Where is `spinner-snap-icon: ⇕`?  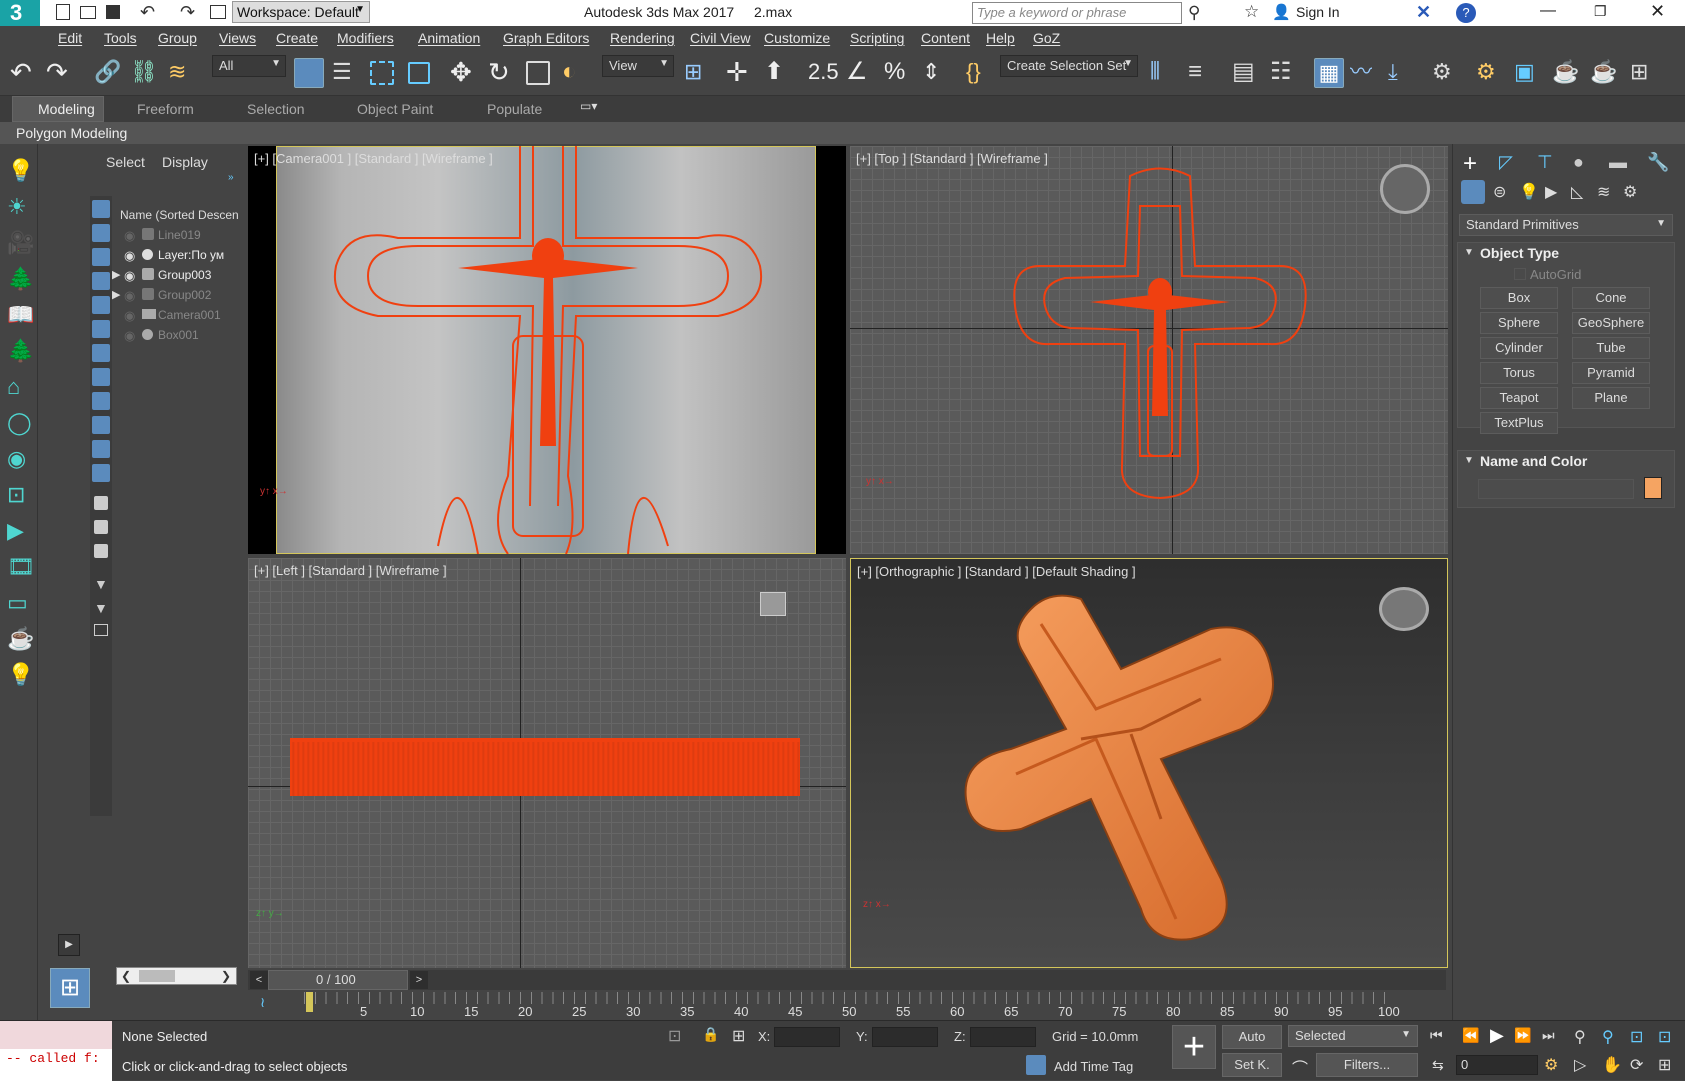
spinner-snap-icon: ⇕ is located at coordinates (937, 73).